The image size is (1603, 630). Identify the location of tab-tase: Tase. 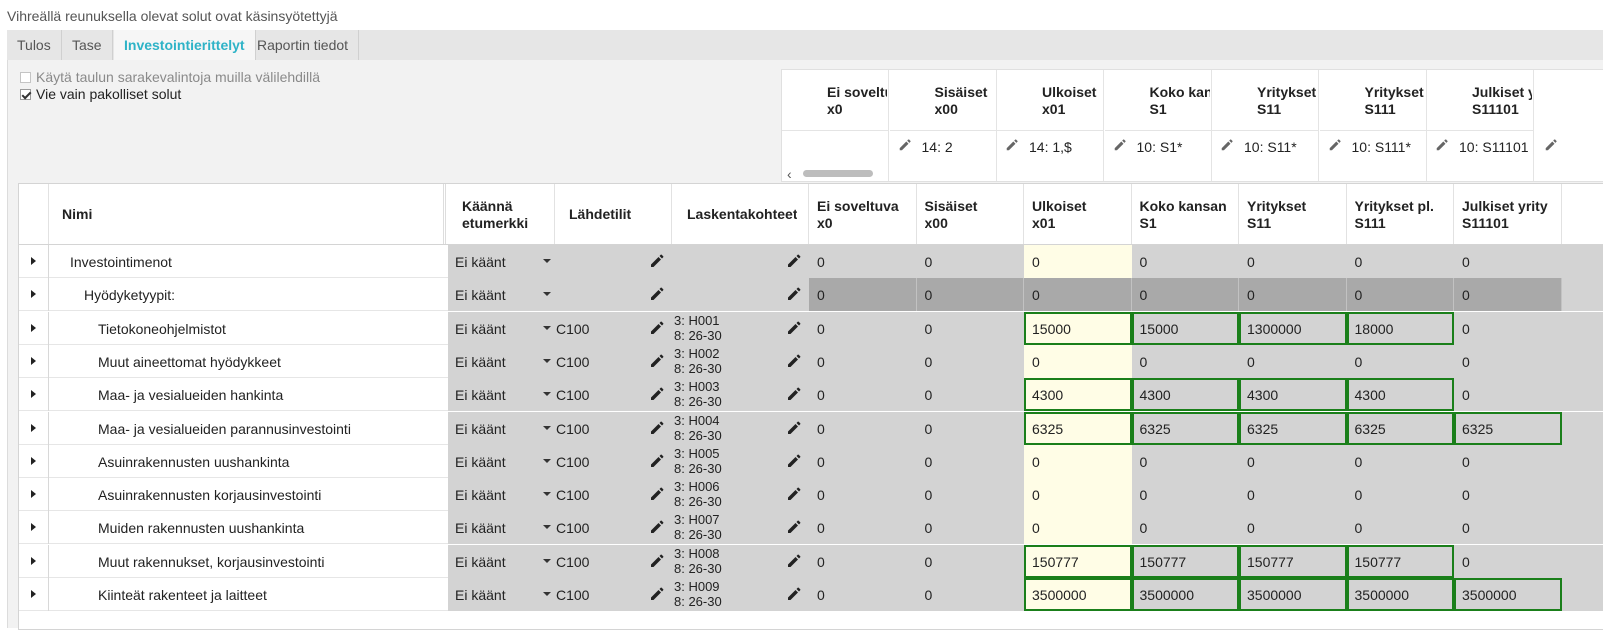
(87, 45).